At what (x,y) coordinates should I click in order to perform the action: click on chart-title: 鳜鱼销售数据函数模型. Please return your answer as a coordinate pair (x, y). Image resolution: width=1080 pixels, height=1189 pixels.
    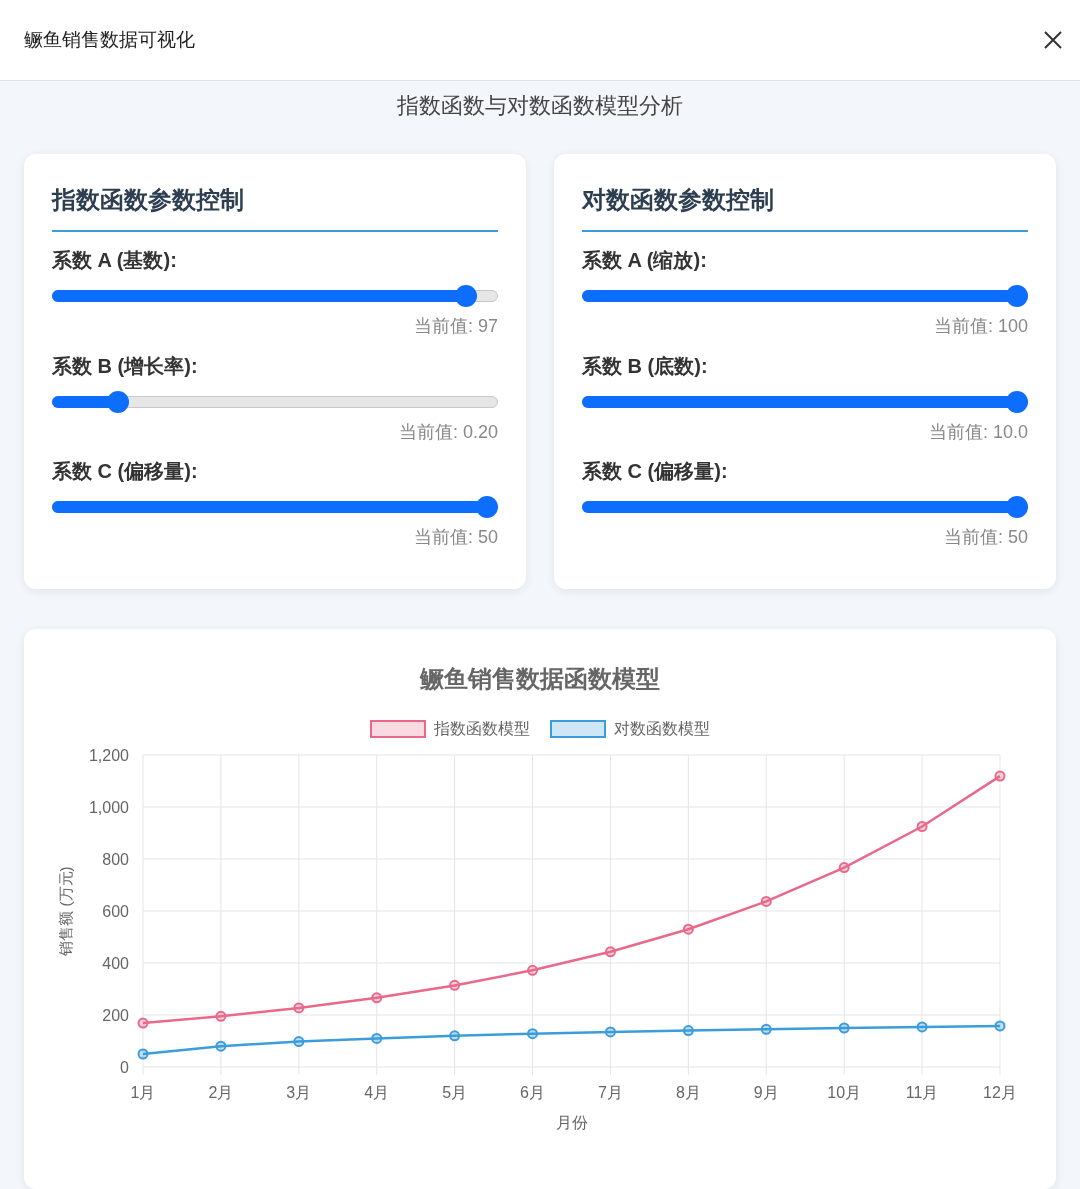
    Looking at the image, I should click on (539, 678).